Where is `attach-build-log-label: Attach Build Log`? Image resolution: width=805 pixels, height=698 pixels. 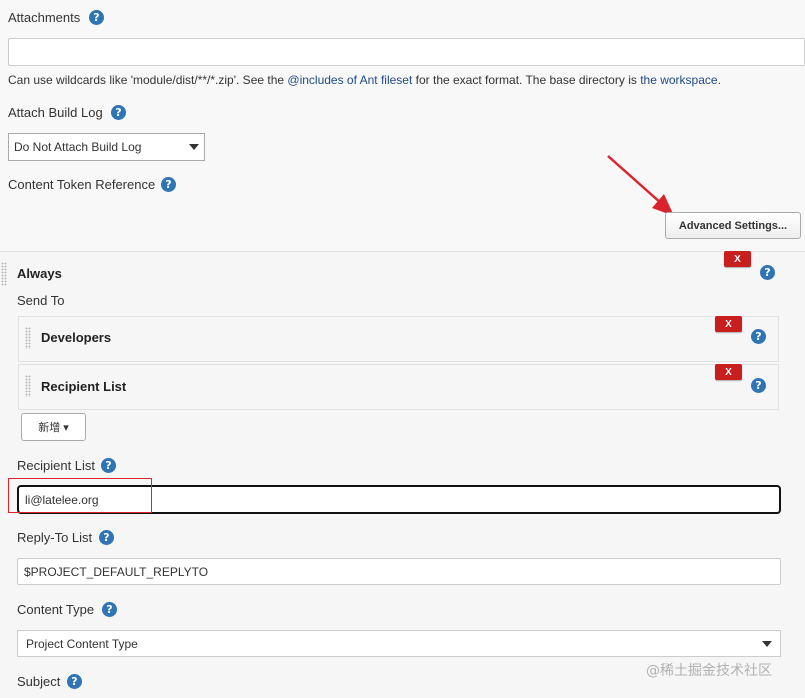 attach-build-log-label: Attach Build Log is located at coordinates (55, 112).